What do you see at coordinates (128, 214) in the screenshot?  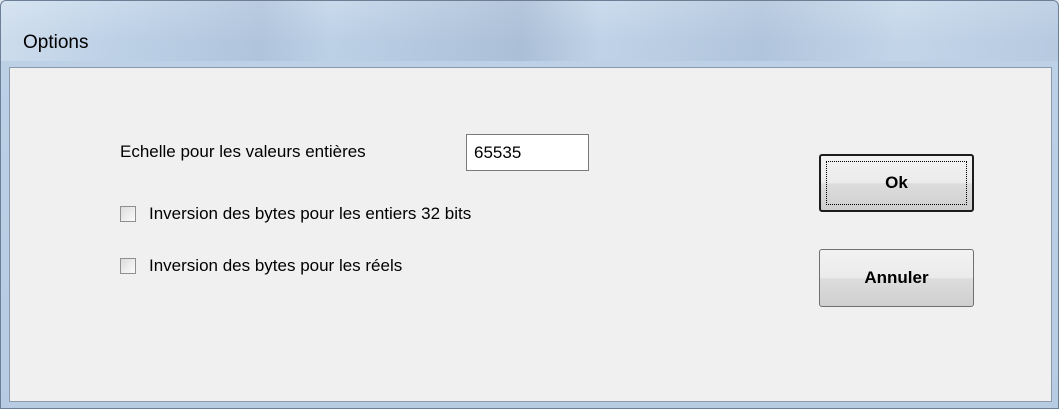 I see `checkbox-invert-int32-box` at bounding box center [128, 214].